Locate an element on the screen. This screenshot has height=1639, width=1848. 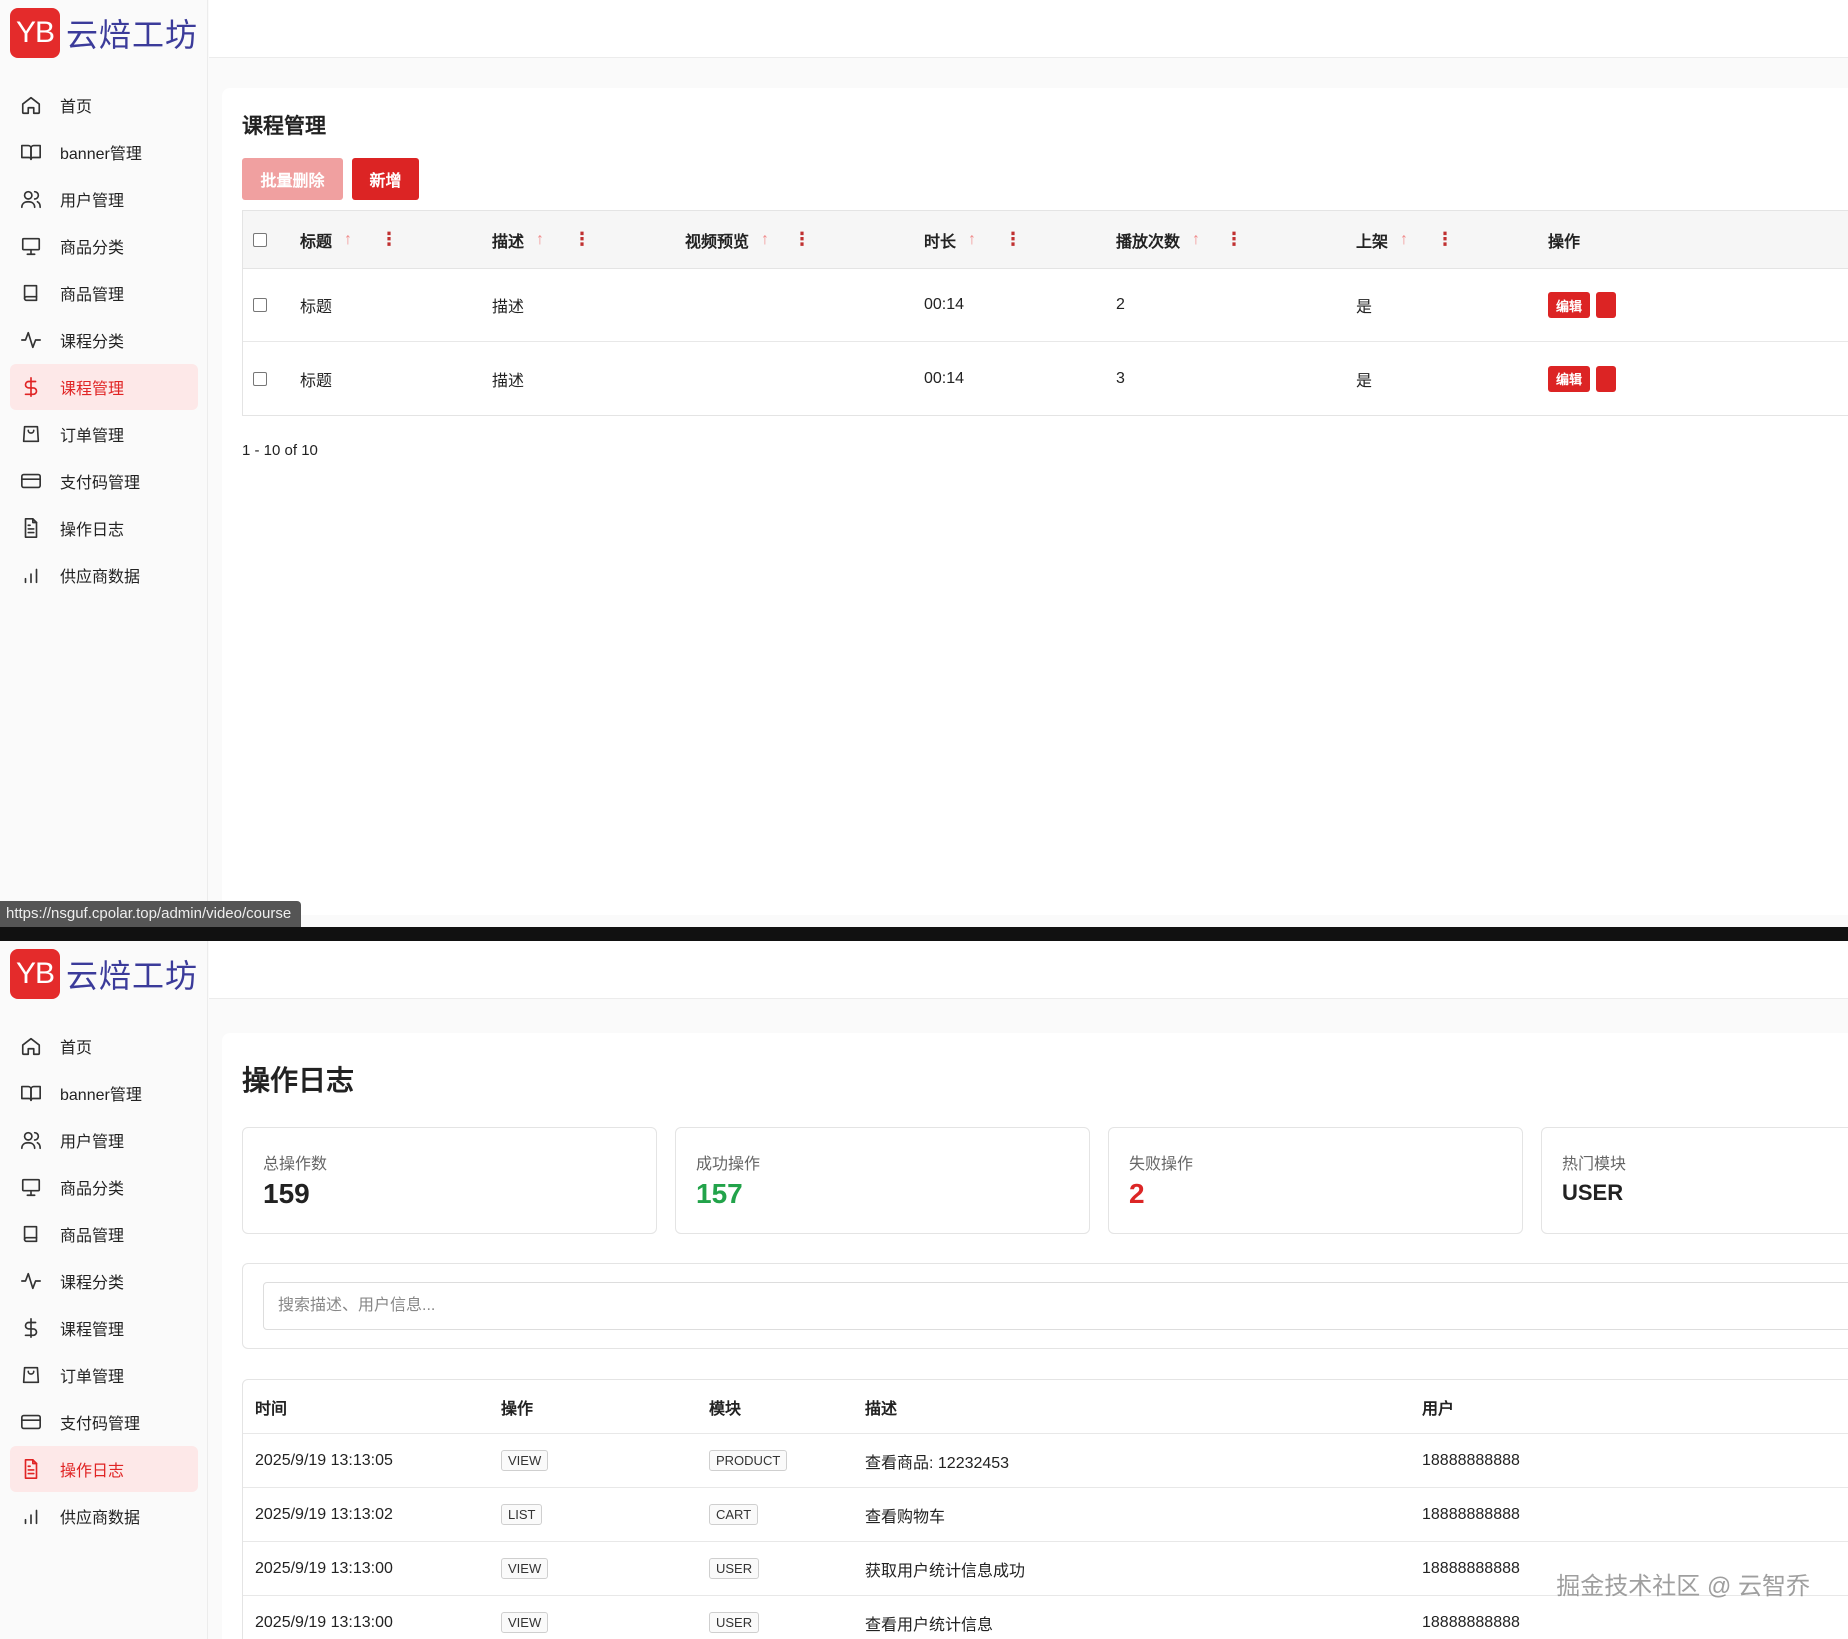
column-header-plays: 播放次数 ↑ is located at coordinates (1158, 239).